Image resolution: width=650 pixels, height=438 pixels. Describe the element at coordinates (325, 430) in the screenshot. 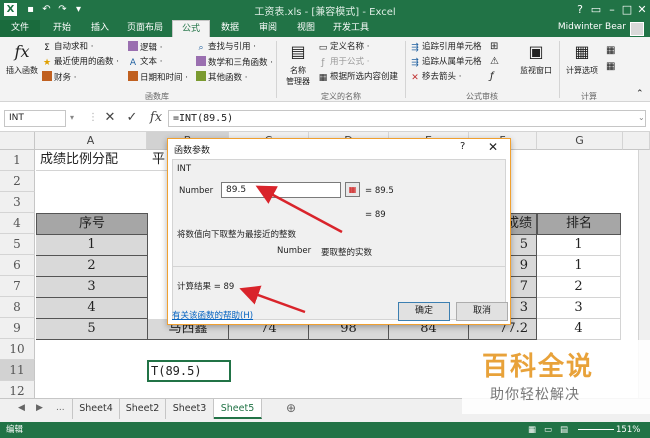

I see `status-bar: 编辑 ▦ ▭ ▤ 151%` at that location.